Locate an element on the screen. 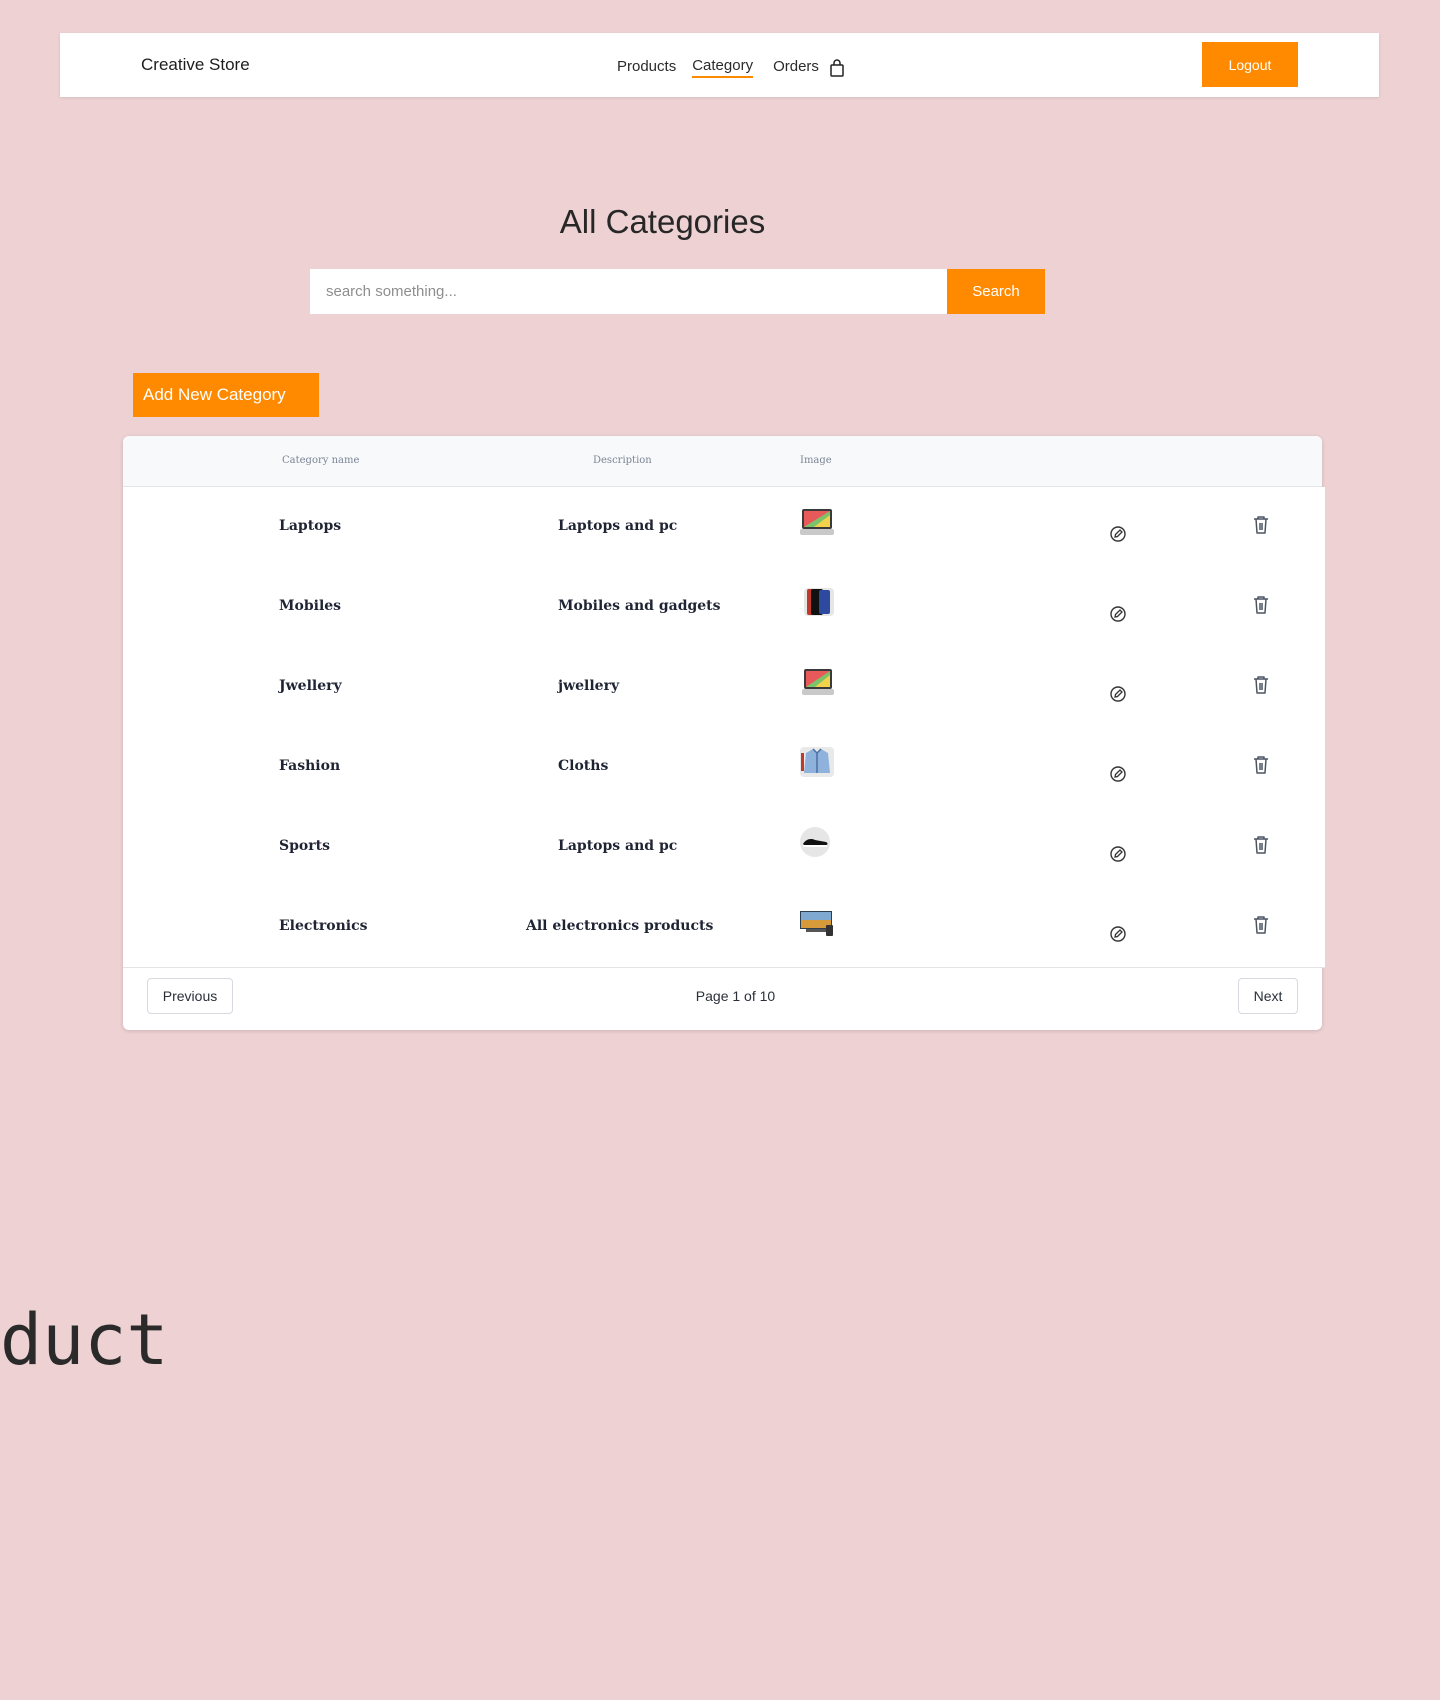 This screenshot has height=1700, width=1440. table-row: Fashion Cloths is located at coordinates (724, 767).